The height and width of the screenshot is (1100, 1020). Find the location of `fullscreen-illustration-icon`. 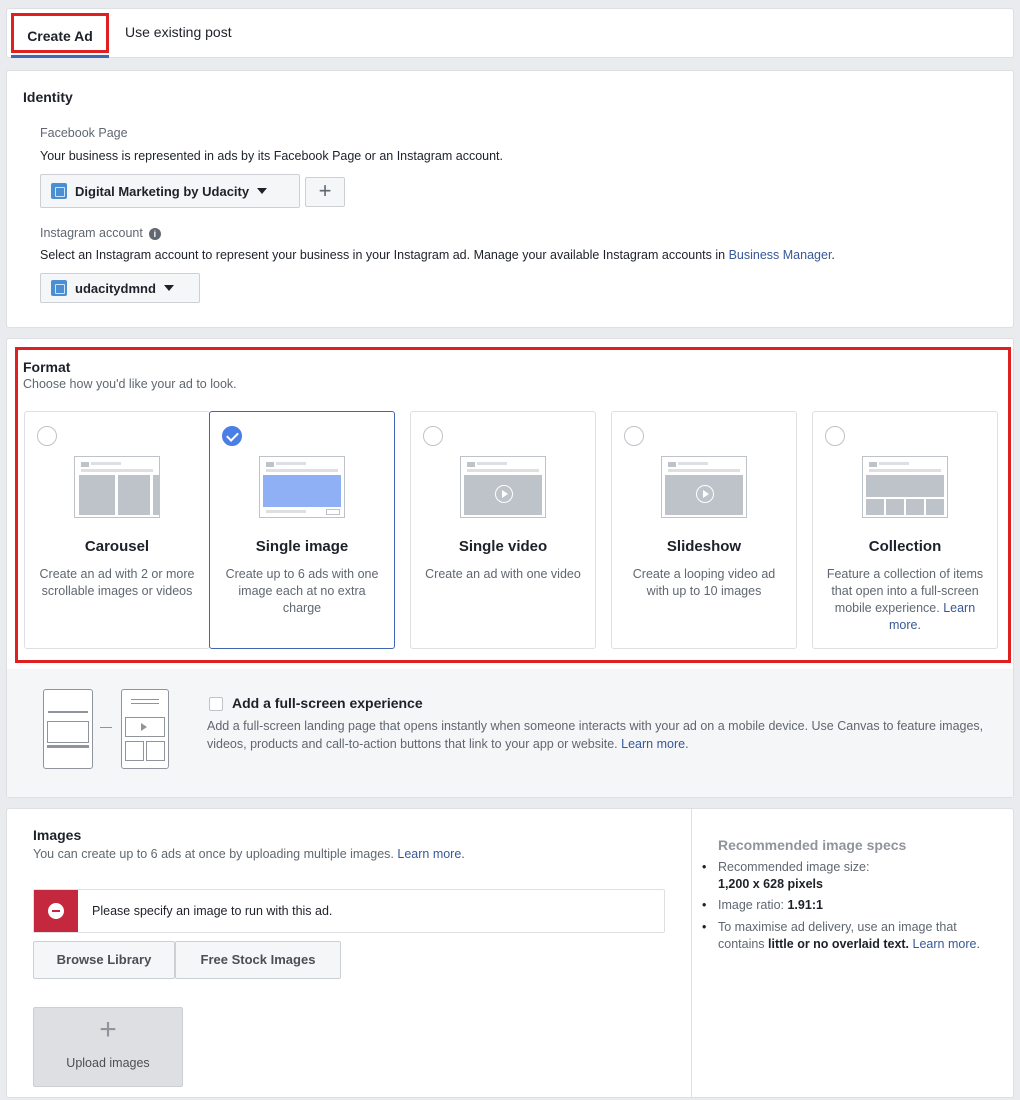

fullscreen-illustration-icon is located at coordinates (107, 729).